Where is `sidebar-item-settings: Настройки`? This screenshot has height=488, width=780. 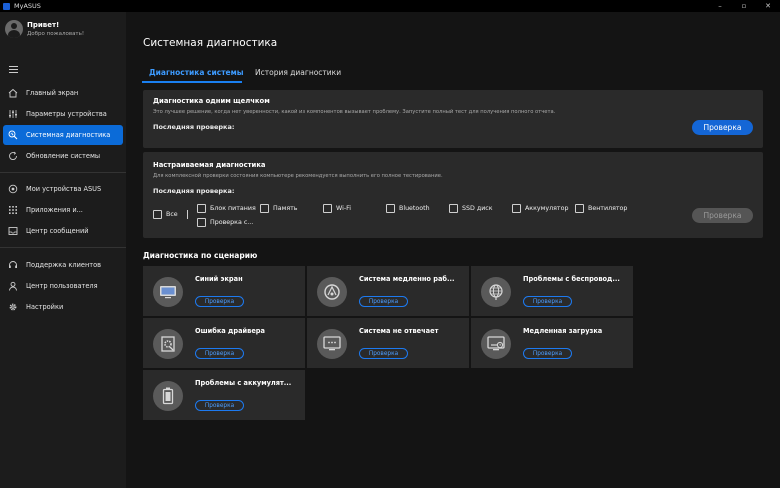 sidebar-item-settings: Настройки is located at coordinates (63, 307).